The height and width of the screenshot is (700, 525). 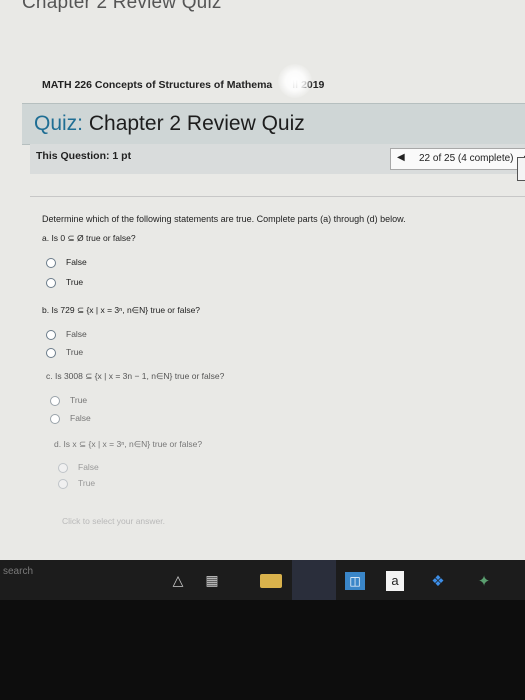 What do you see at coordinates (70, 418) in the screenshot?
I see `part-c-option-2: False` at bounding box center [70, 418].